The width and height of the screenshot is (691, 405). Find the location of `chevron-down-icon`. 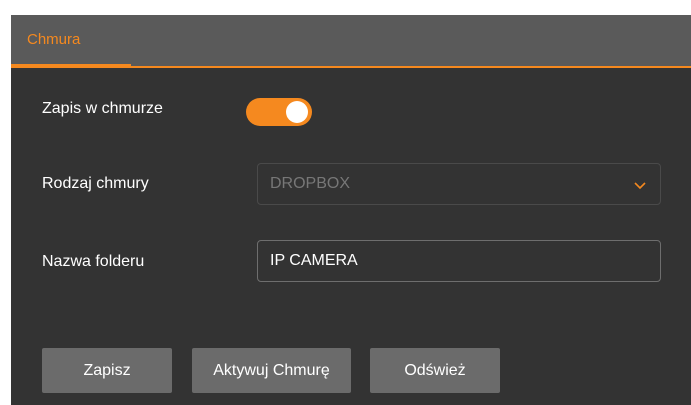

chevron-down-icon is located at coordinates (640, 187).